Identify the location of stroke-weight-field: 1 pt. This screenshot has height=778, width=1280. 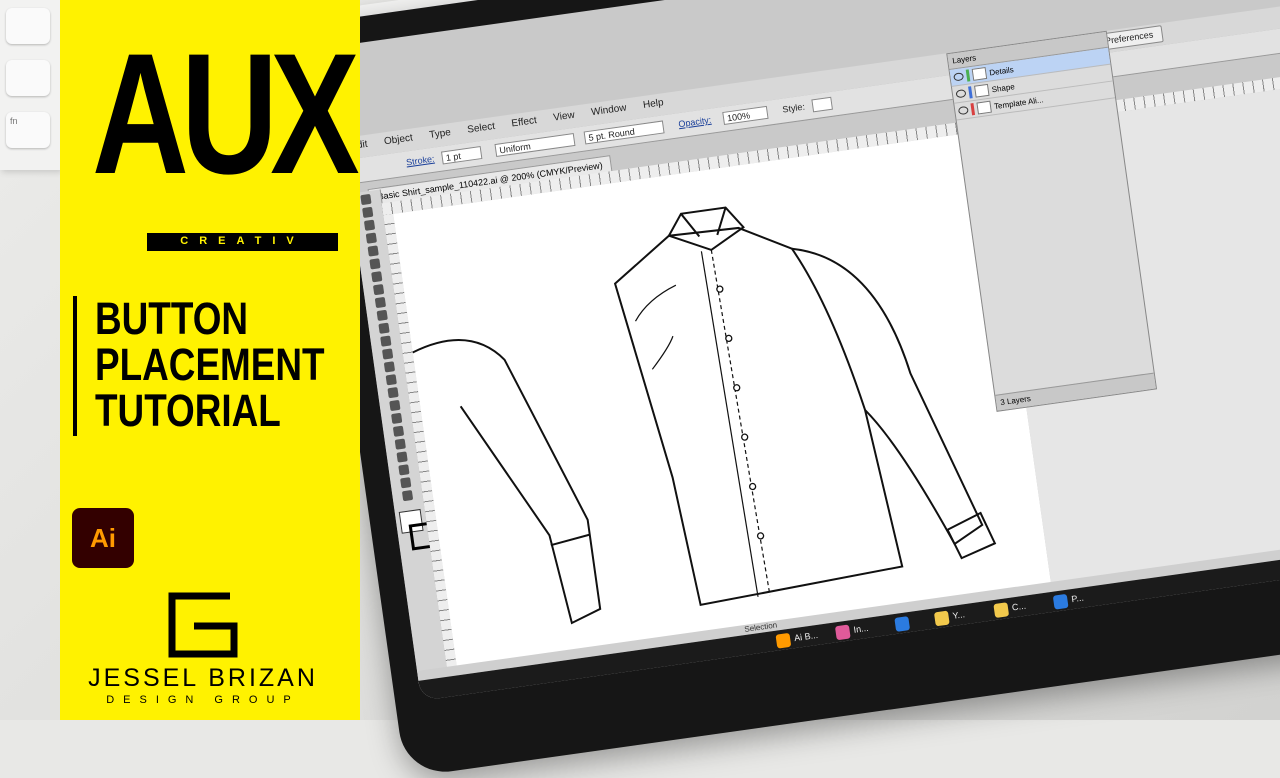
(461, 155).